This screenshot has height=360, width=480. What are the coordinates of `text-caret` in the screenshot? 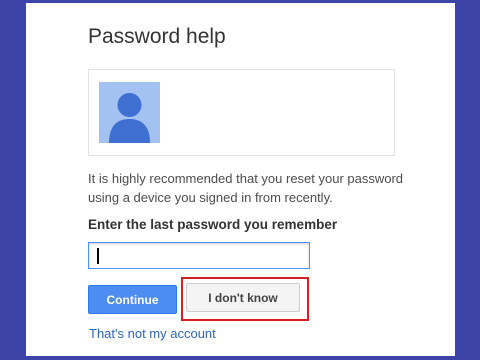 It's located at (98, 256).